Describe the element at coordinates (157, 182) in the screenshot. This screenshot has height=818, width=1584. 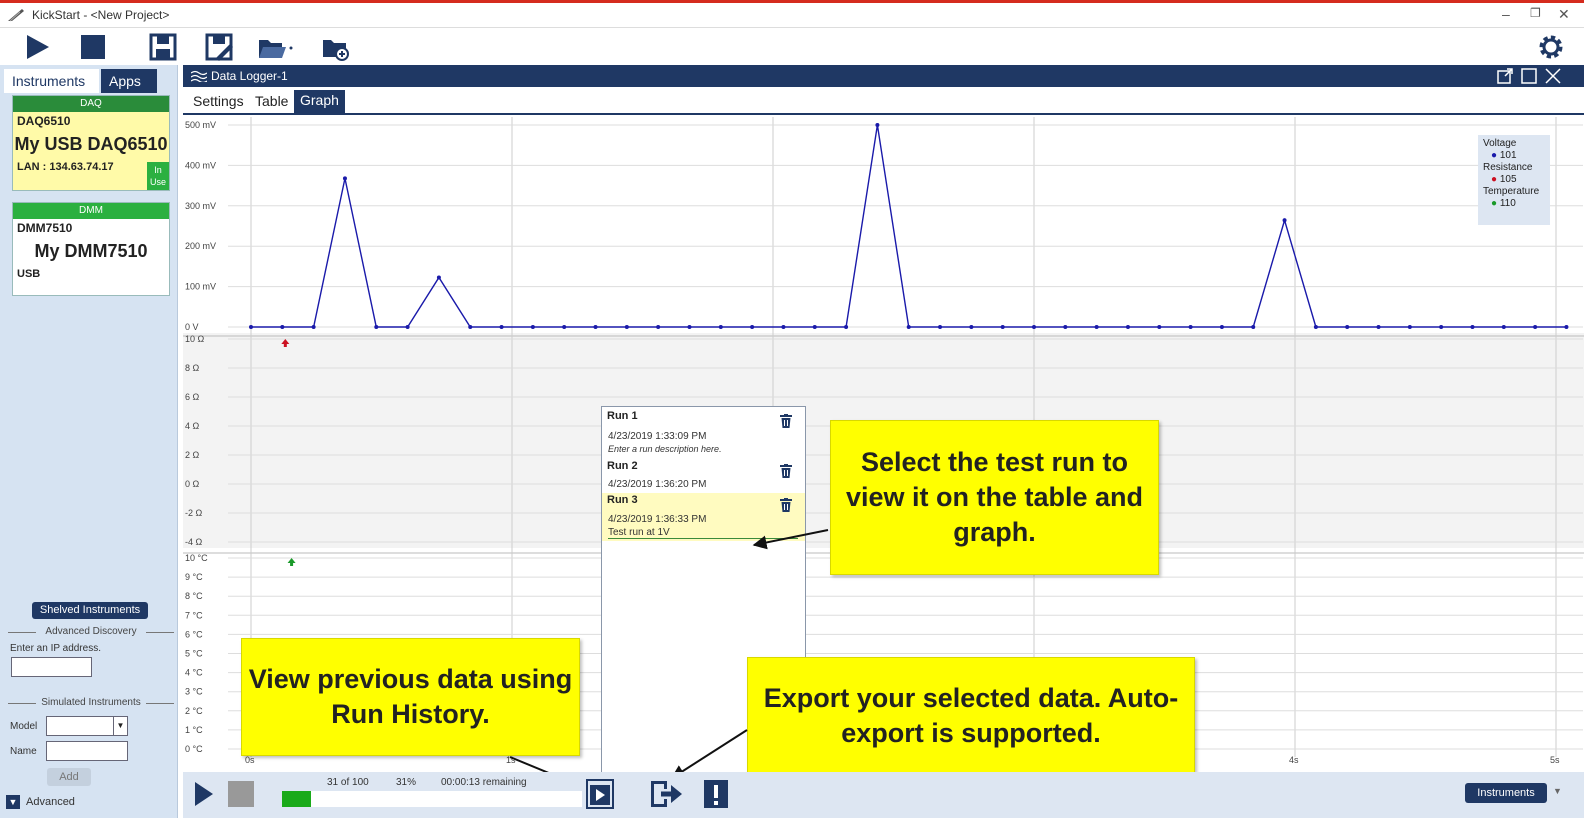
I see `in-use-text-2: Use` at that location.